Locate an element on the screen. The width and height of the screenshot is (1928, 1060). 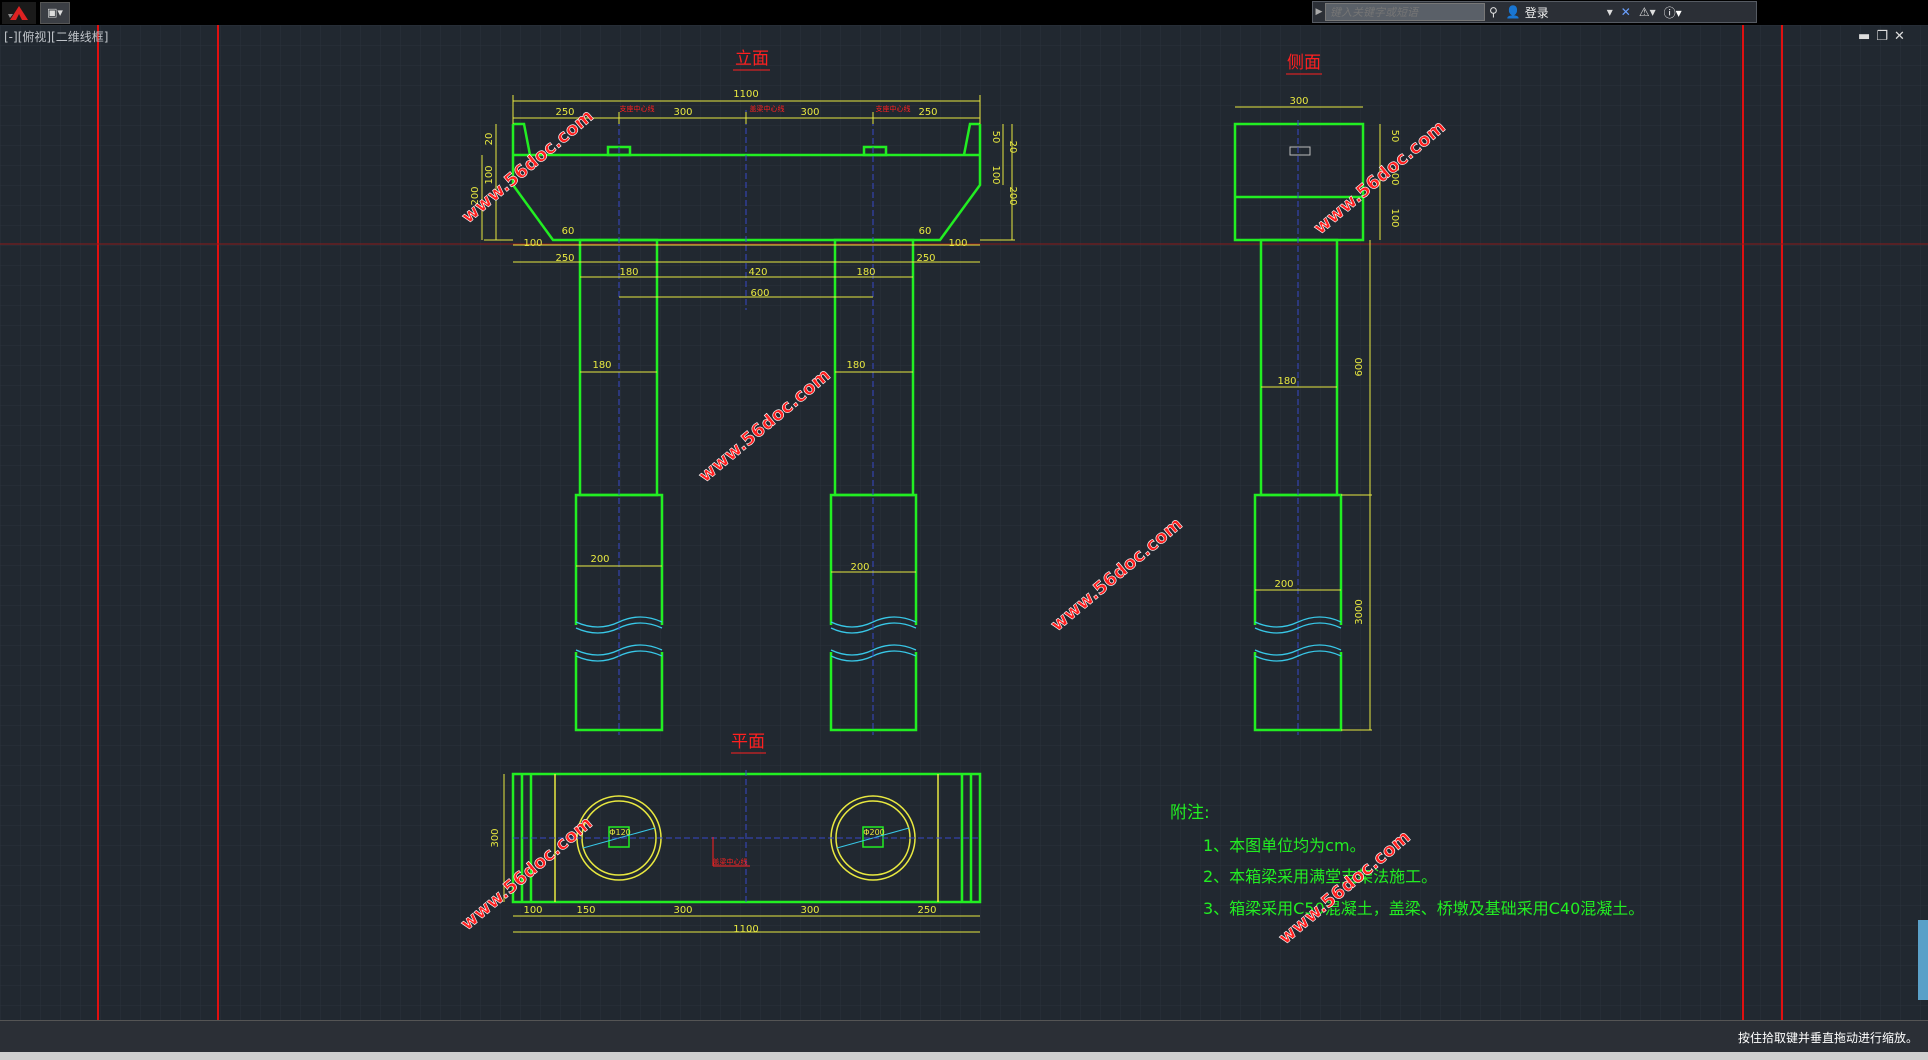
note-1: 1、本图单位均为cm。 is located at coordinates (1284, 845).